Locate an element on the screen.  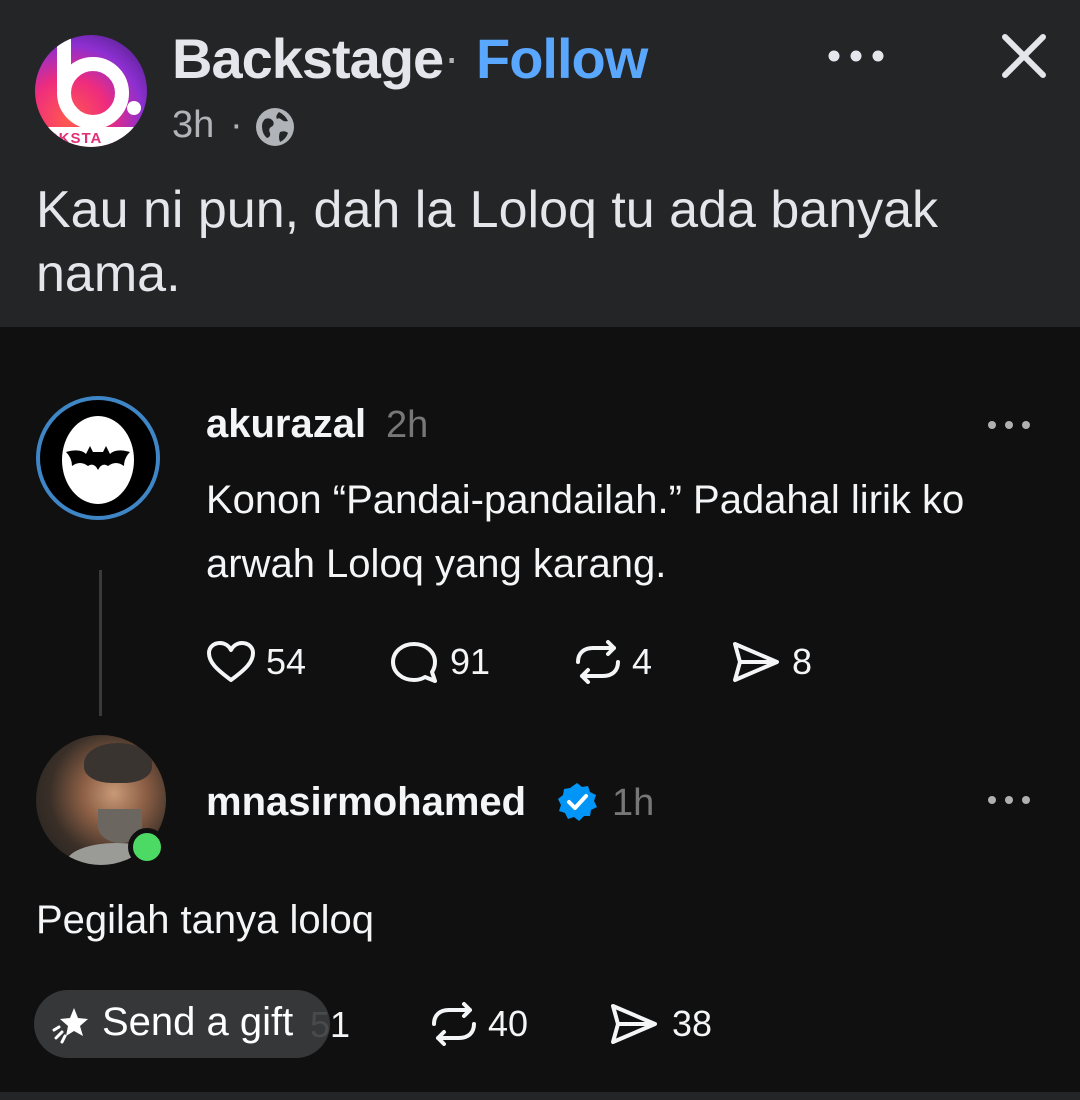
reply1-like-count: 54 is located at coordinates (286, 661).